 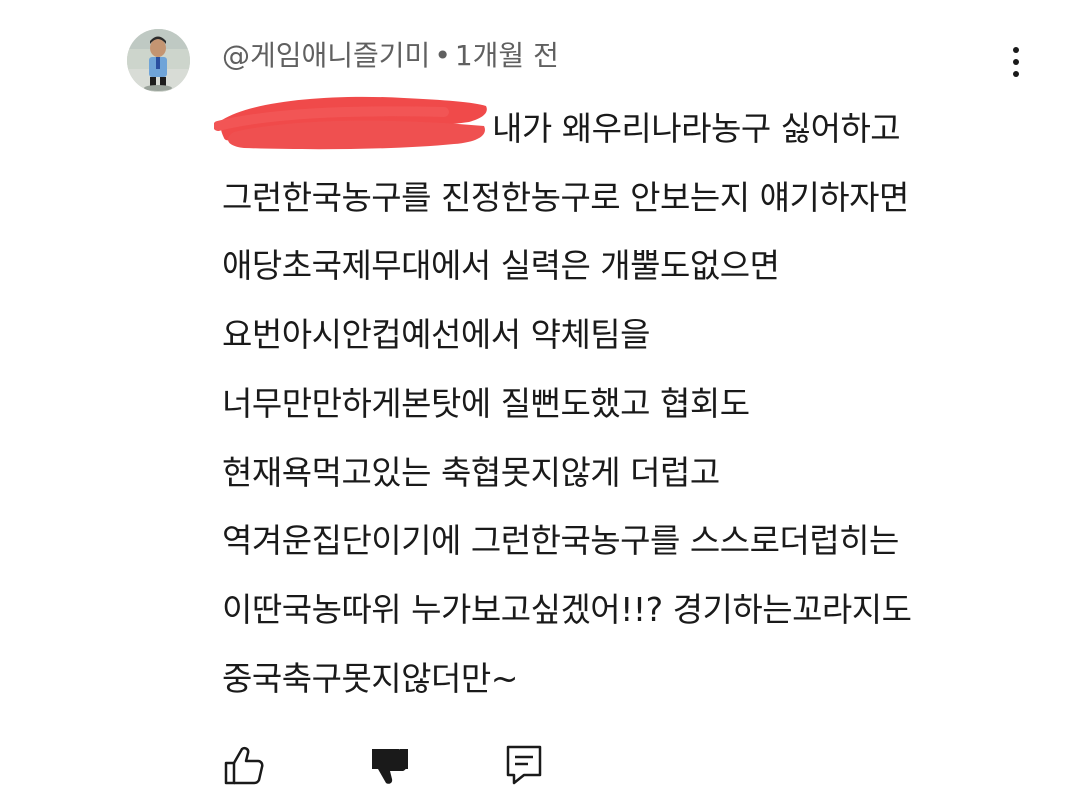 I want to click on more-vertical-icon, so click(x=1016, y=50).